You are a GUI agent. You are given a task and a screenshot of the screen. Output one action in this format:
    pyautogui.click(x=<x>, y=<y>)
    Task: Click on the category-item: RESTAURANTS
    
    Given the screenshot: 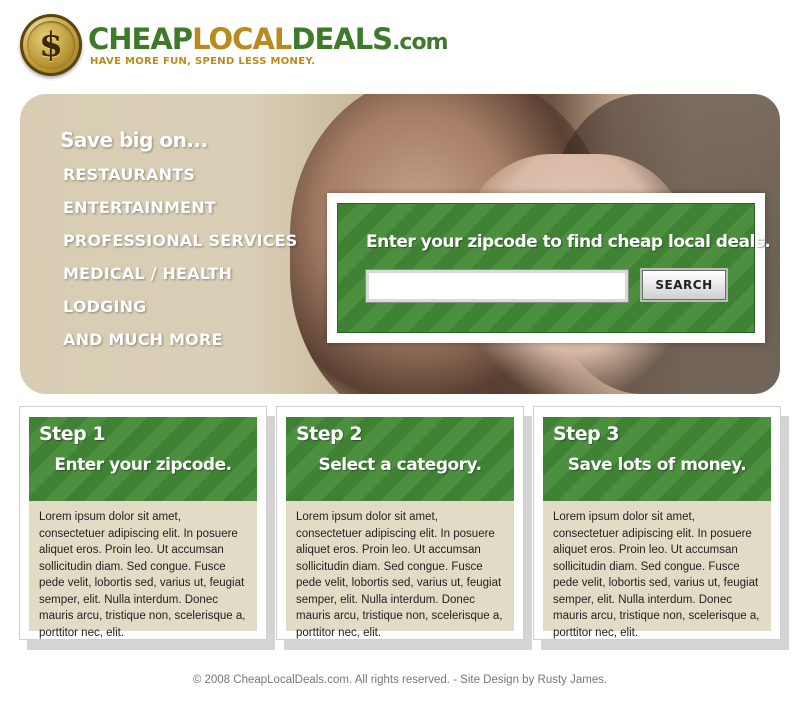 What is the action you would take?
    pyautogui.click(x=129, y=174)
    